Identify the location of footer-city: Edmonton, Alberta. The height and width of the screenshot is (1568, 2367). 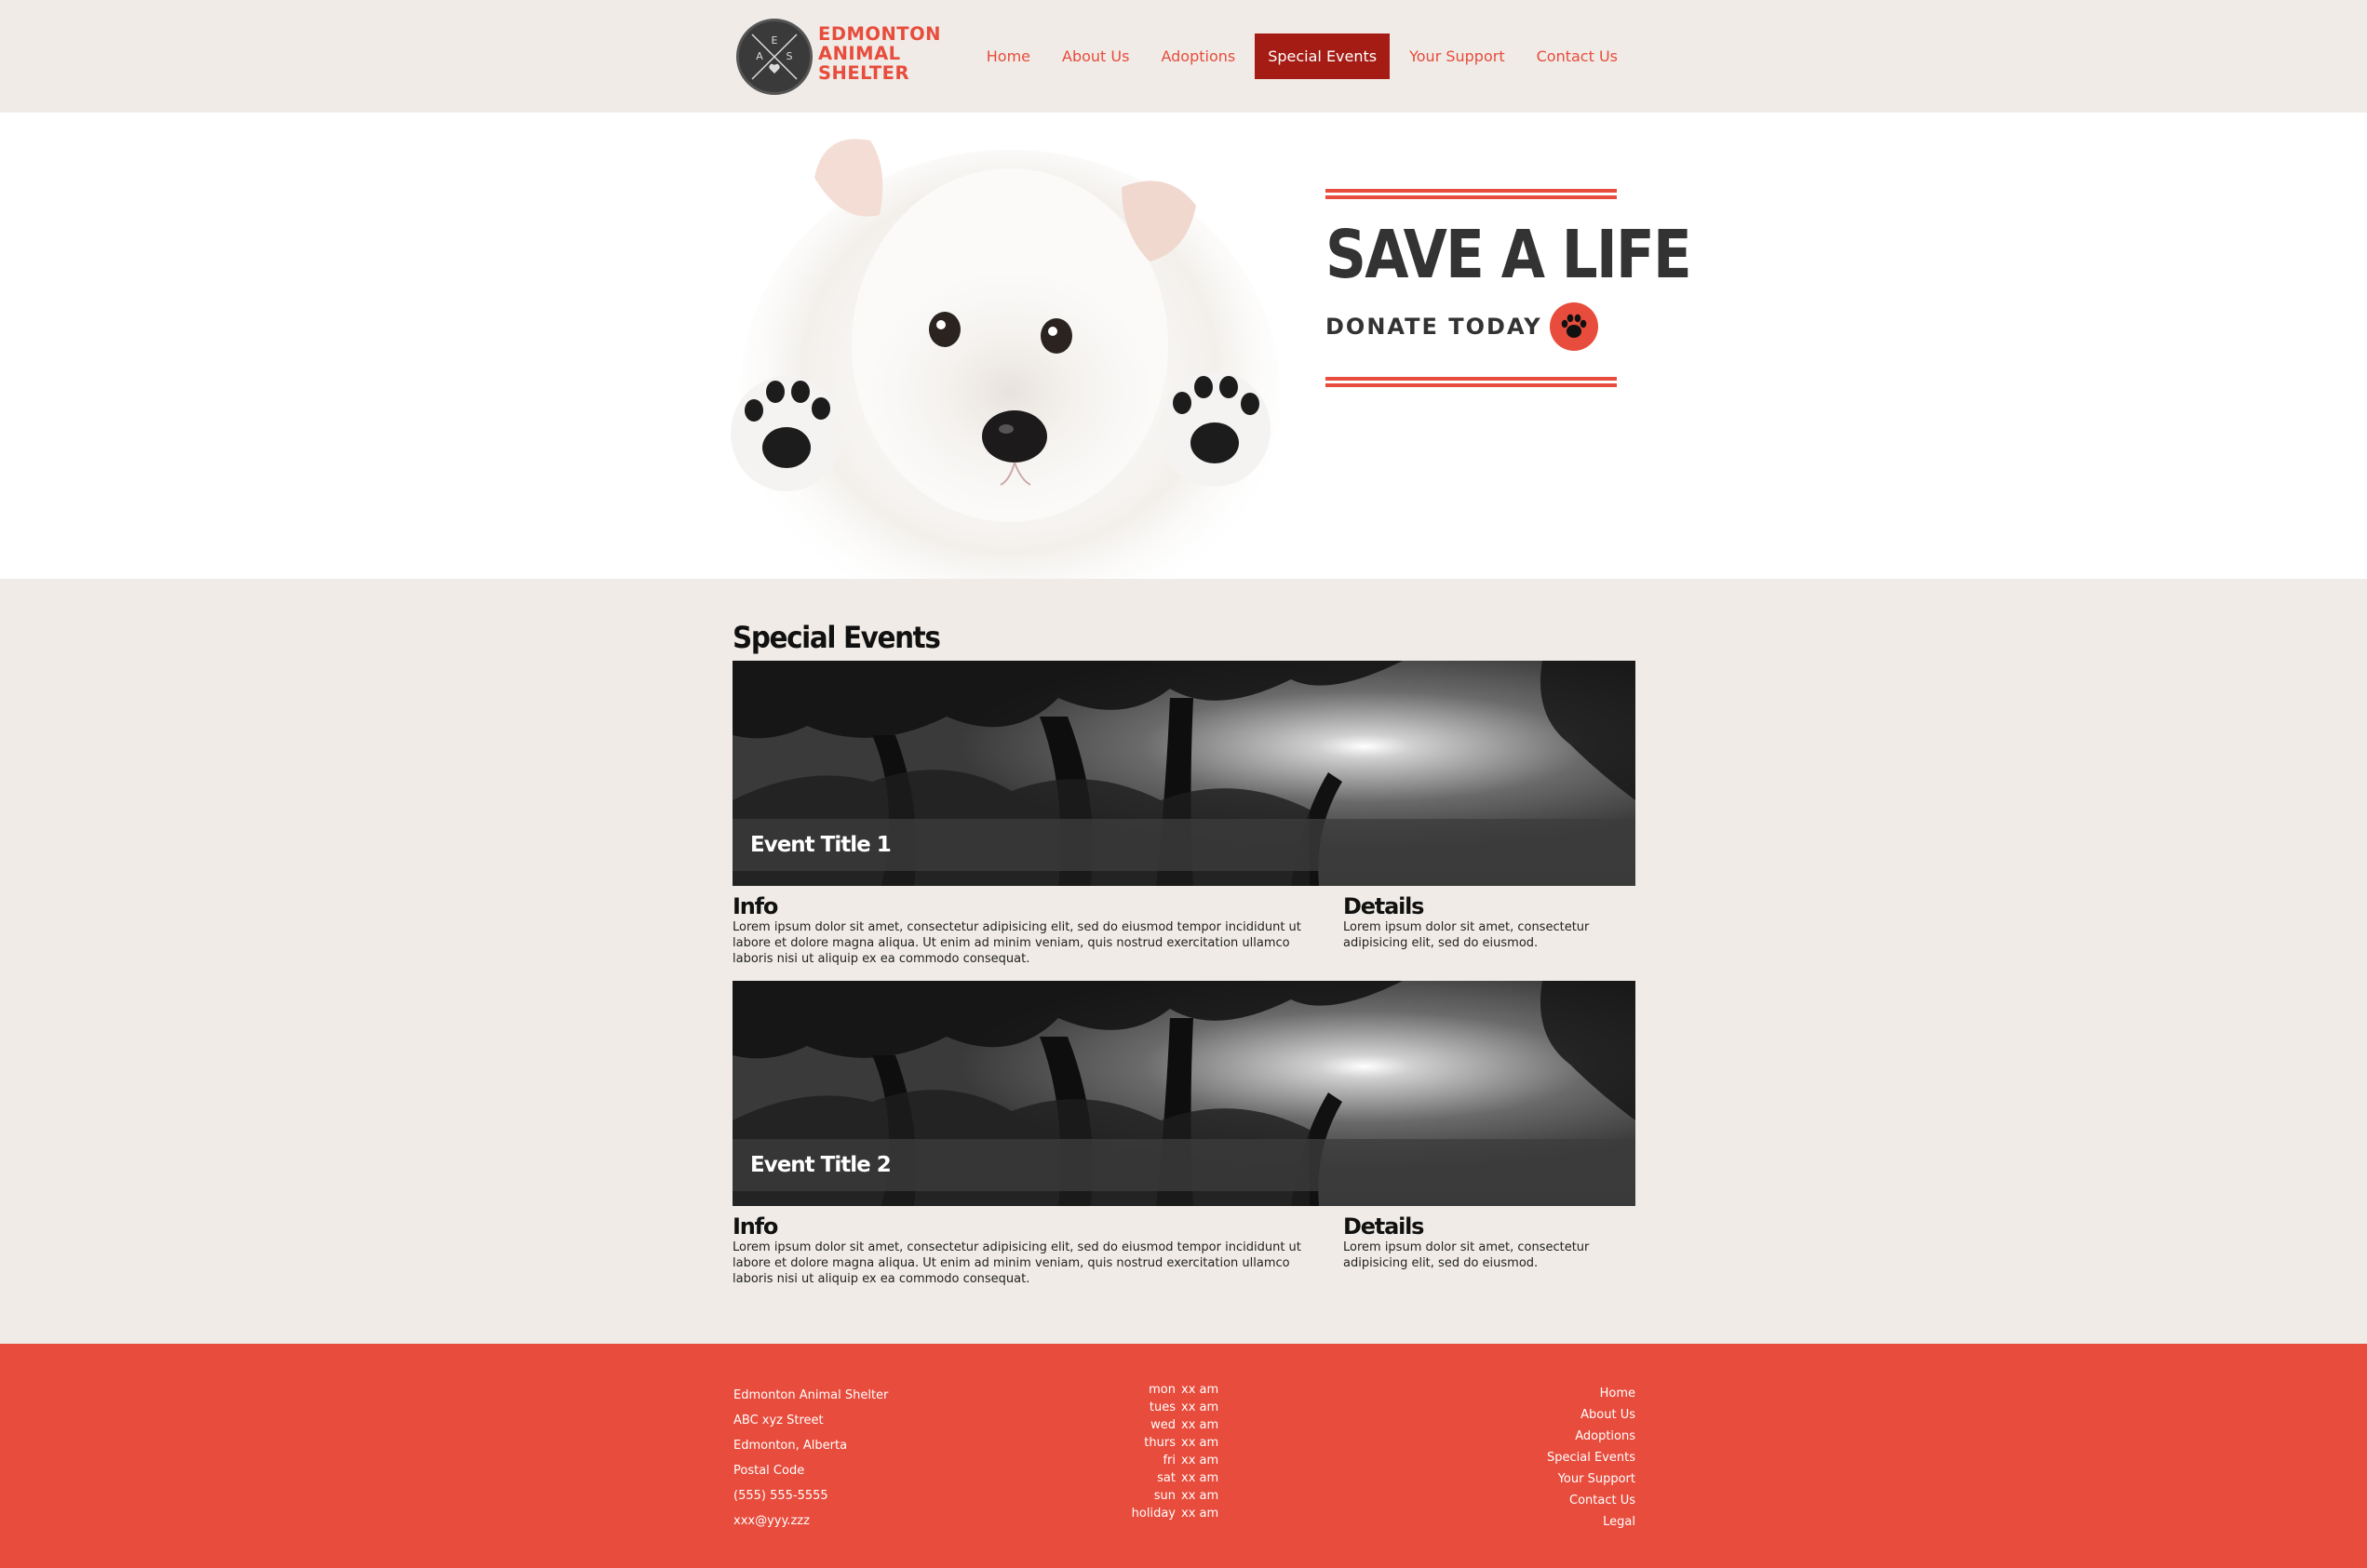
(791, 1446).